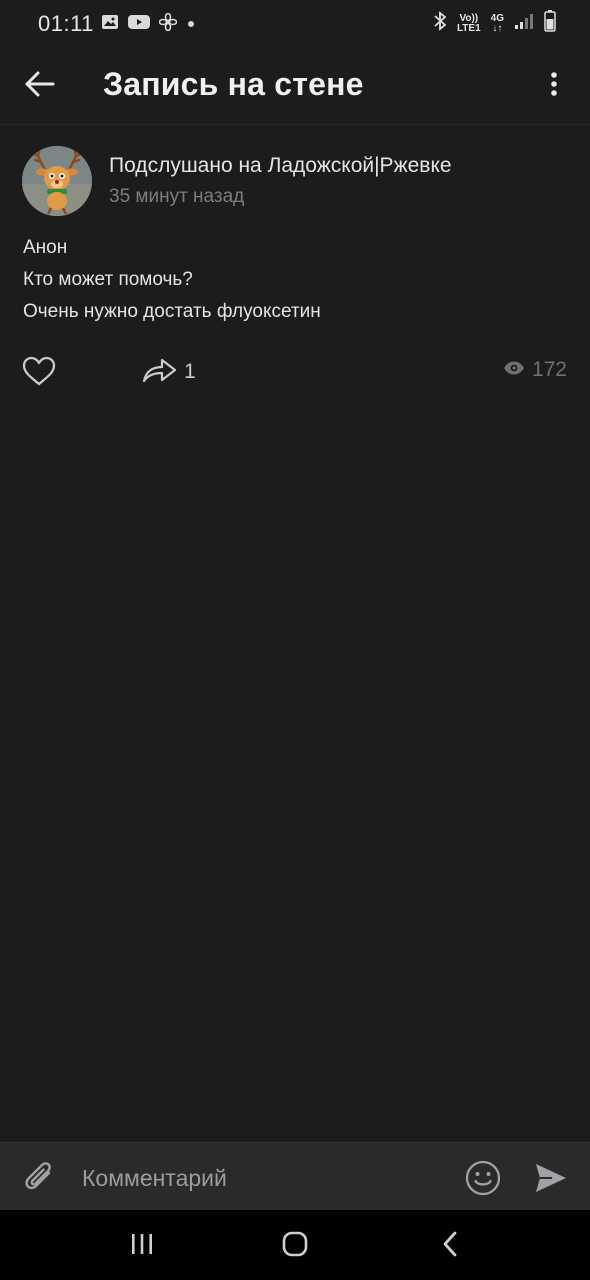 Image resolution: width=590 pixels, height=1280 pixels. What do you see at coordinates (550, 23) in the screenshot?
I see `battery-icon` at bounding box center [550, 23].